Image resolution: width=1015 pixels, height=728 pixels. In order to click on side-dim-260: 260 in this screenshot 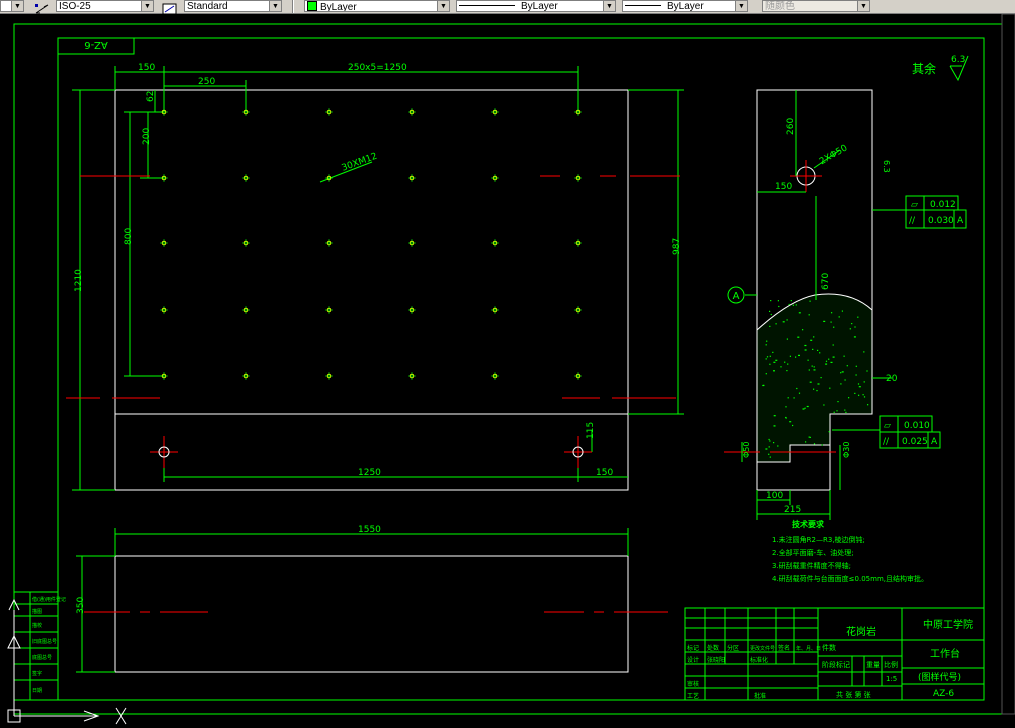, I will do `click(791, 126)`.